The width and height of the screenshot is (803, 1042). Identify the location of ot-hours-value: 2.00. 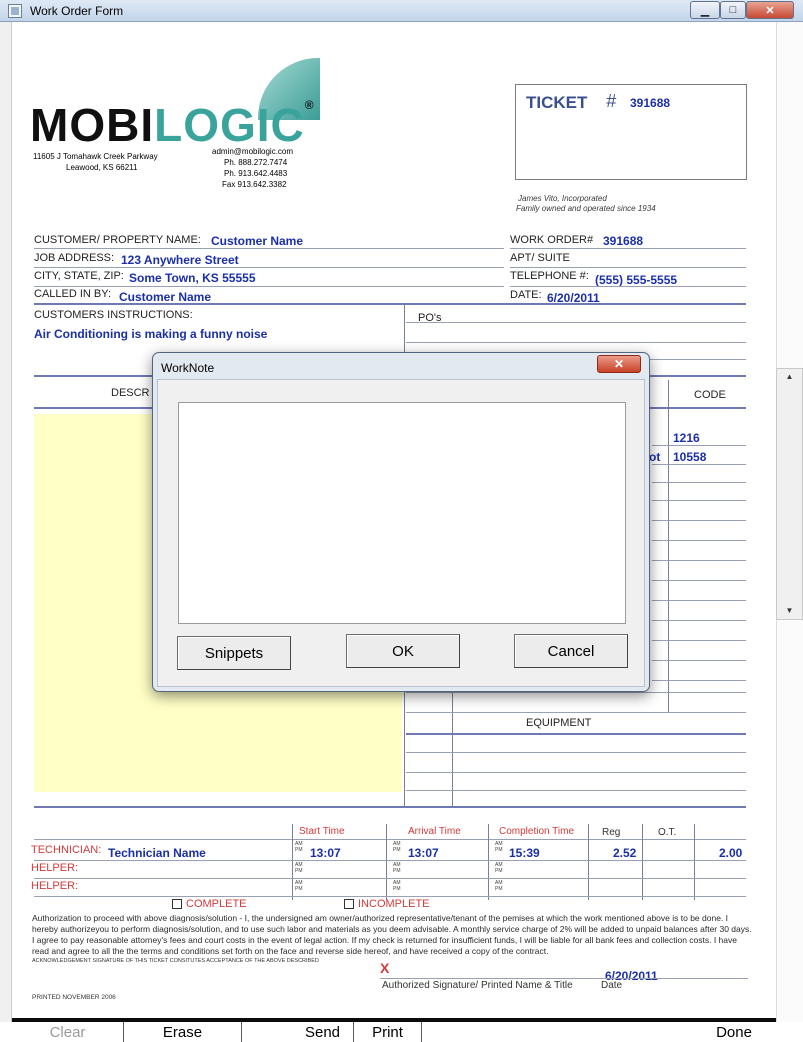
(731, 853).